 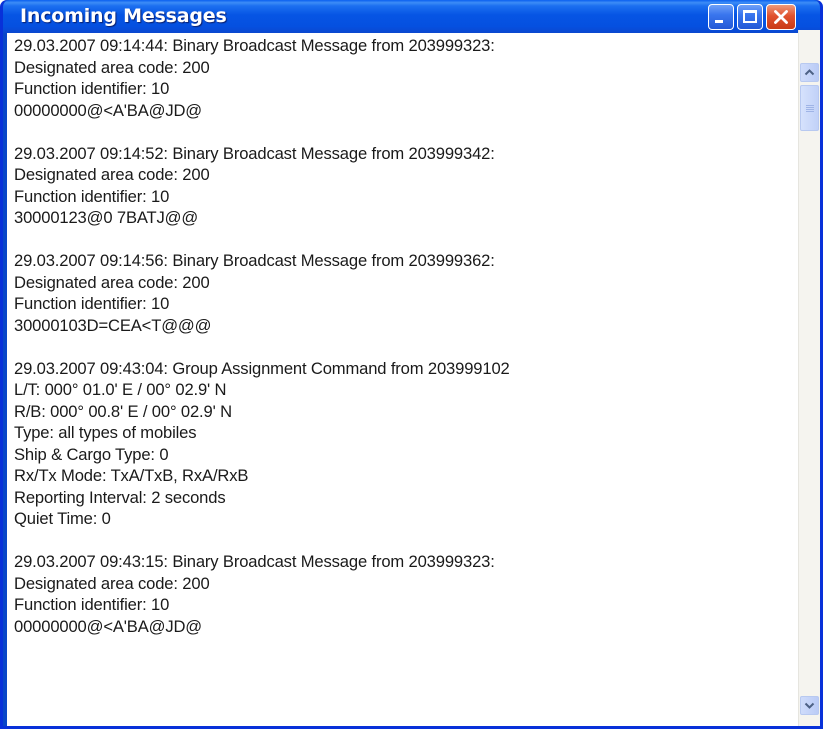 What do you see at coordinates (62, 518) in the screenshot?
I see `message-line: Quiet Time: 0` at bounding box center [62, 518].